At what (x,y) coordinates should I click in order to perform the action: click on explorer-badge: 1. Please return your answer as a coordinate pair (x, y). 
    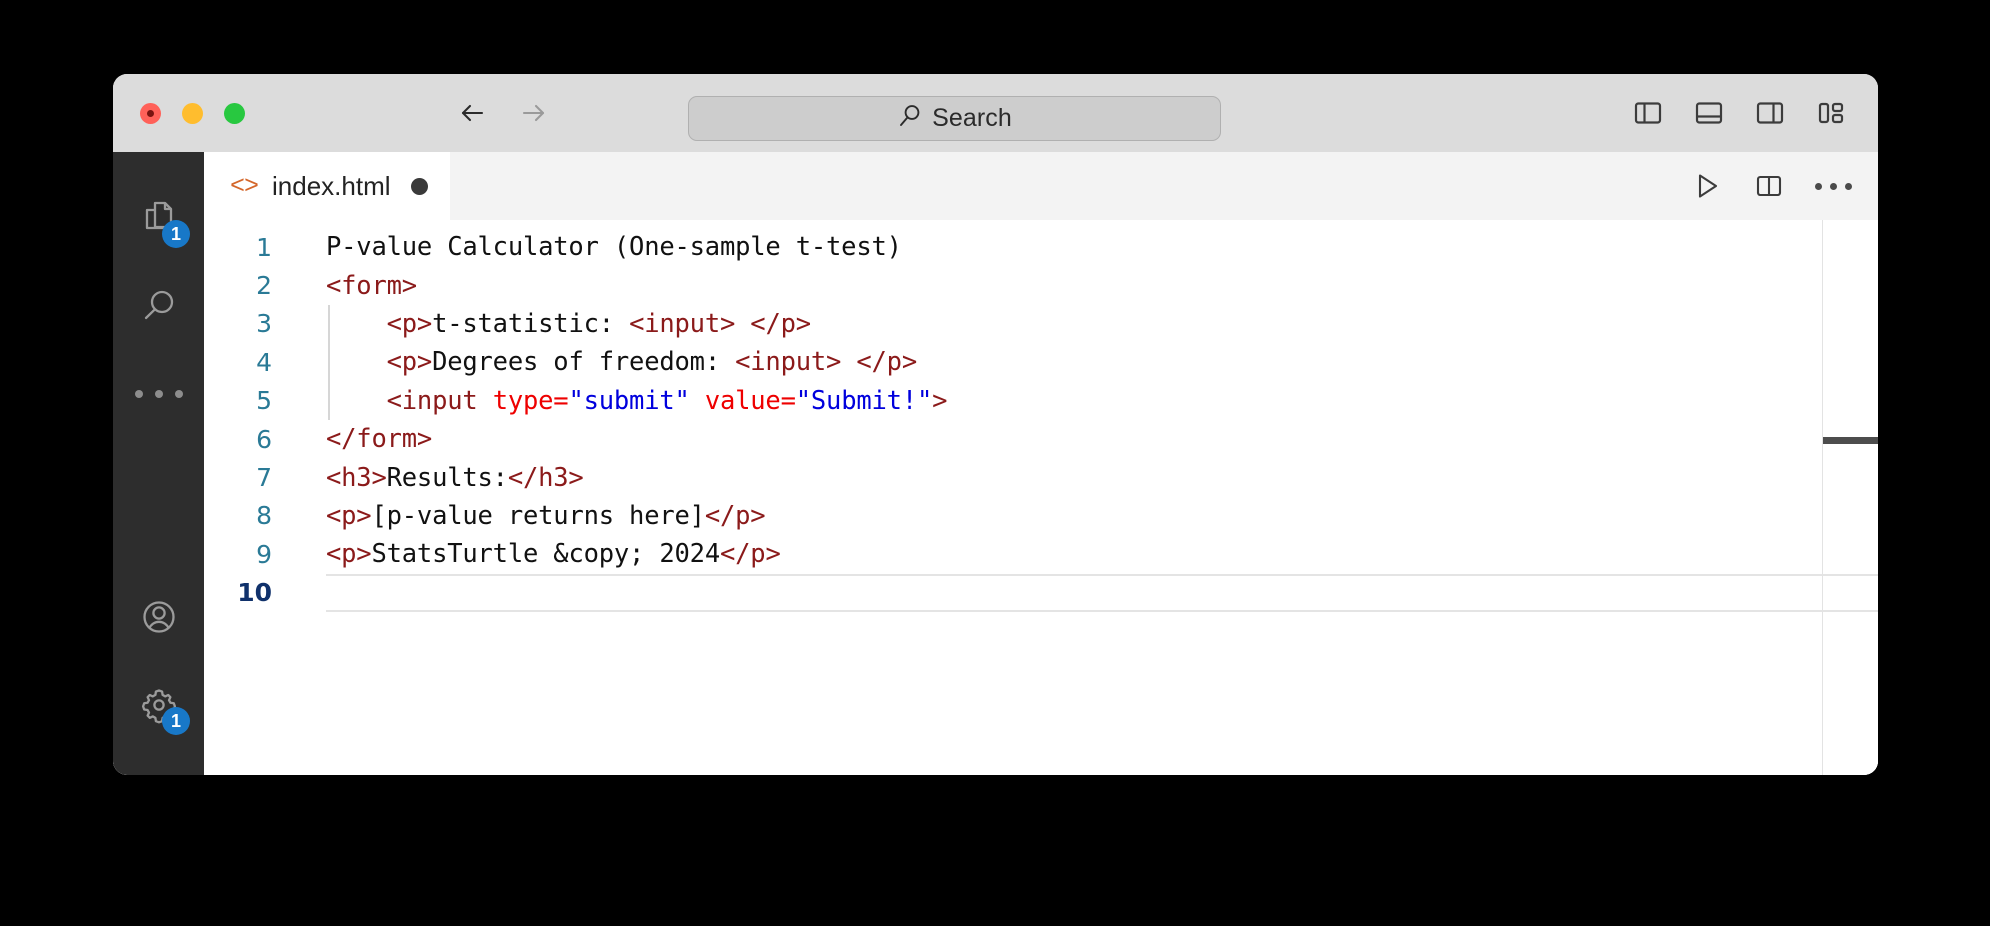
    Looking at the image, I should click on (176, 234).